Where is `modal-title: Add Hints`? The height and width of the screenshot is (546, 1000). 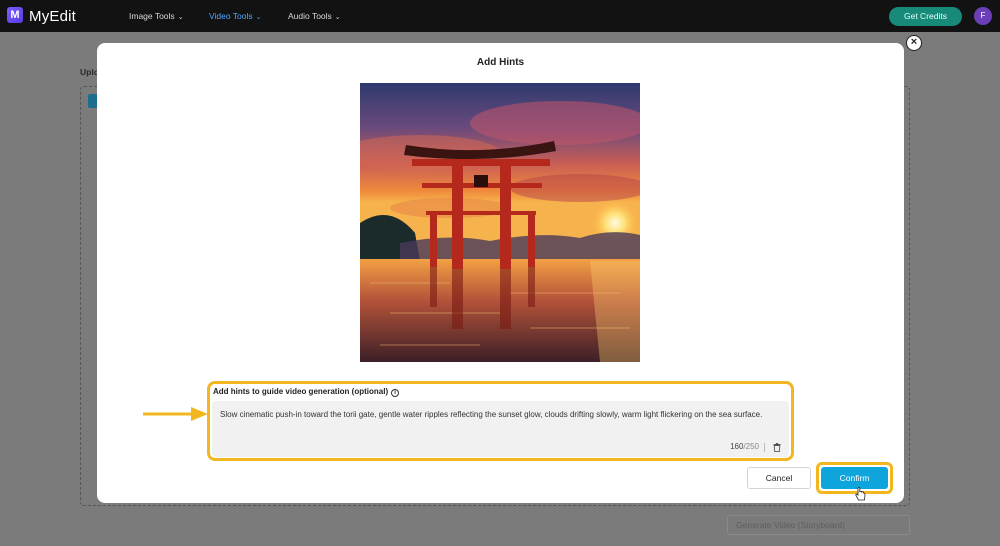
modal-title: Add Hints is located at coordinates (500, 62).